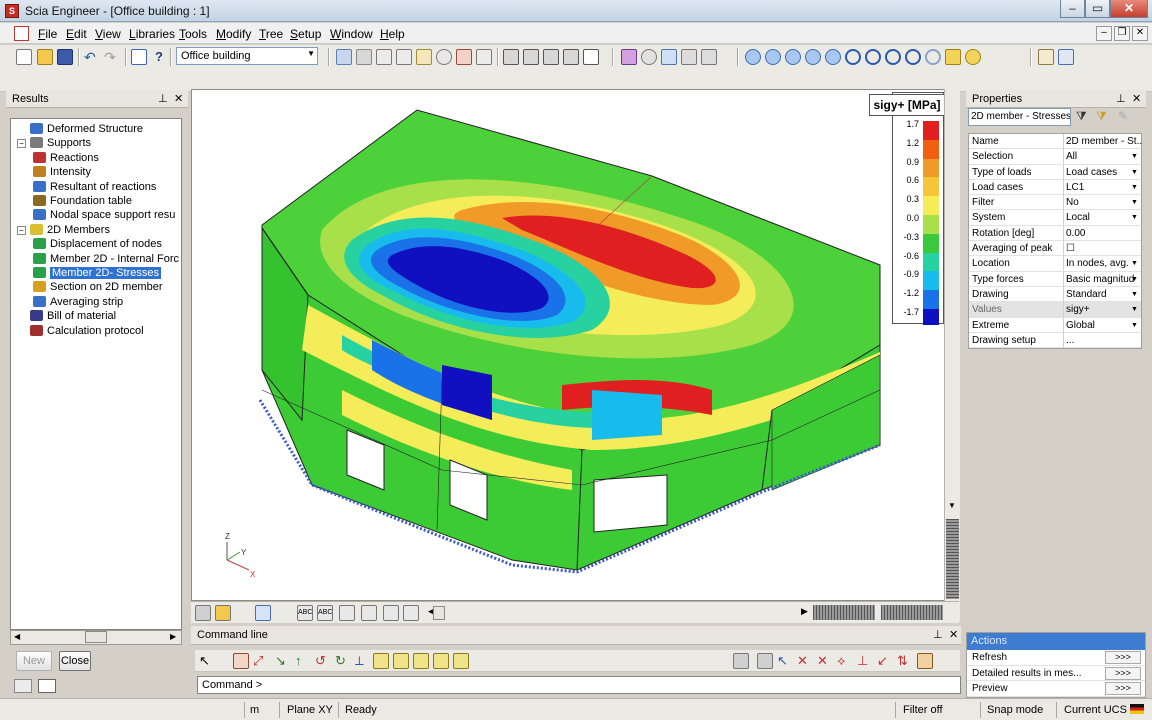 The image size is (1152, 720). I want to click on tree-item: Member 2D- Stresses, so click(97, 273).